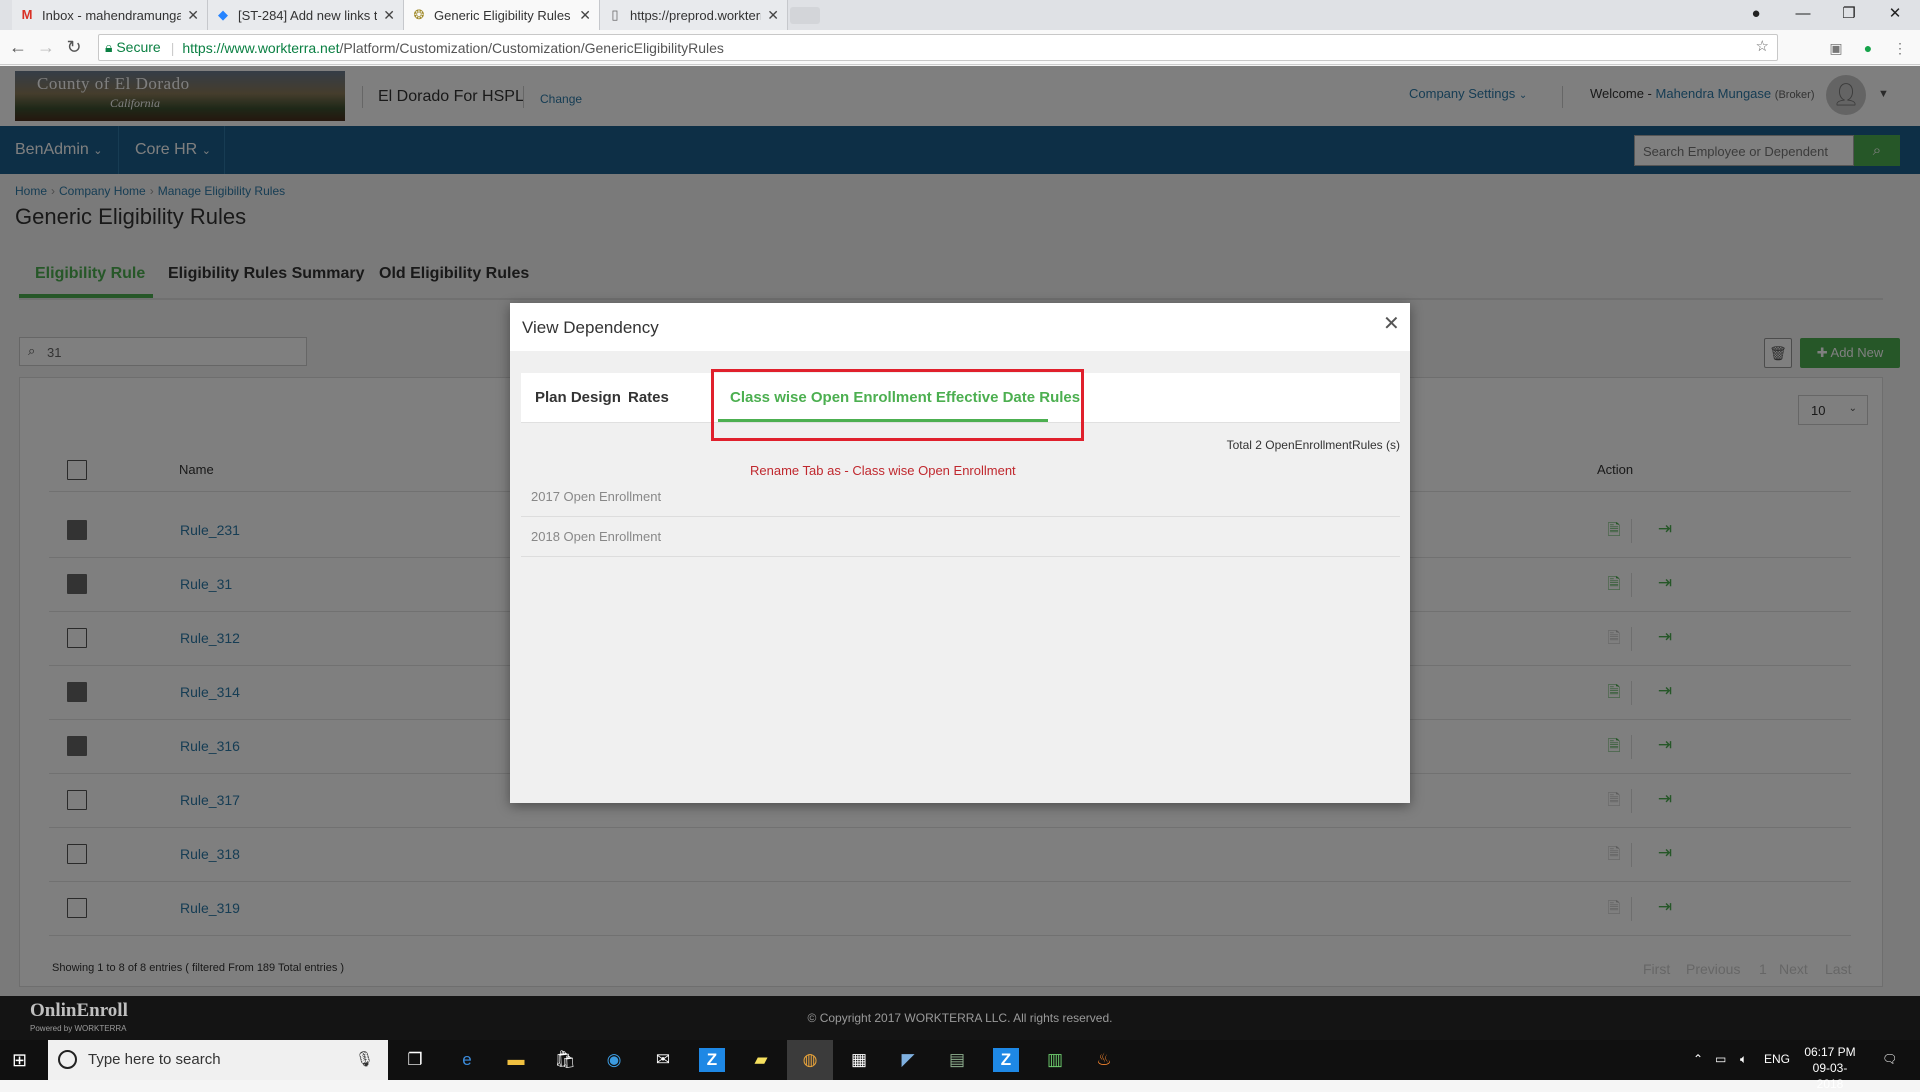 The width and height of the screenshot is (1920, 1092). Describe the element at coordinates (663, 1060) in the screenshot. I see `mail-icon: ✉` at that location.